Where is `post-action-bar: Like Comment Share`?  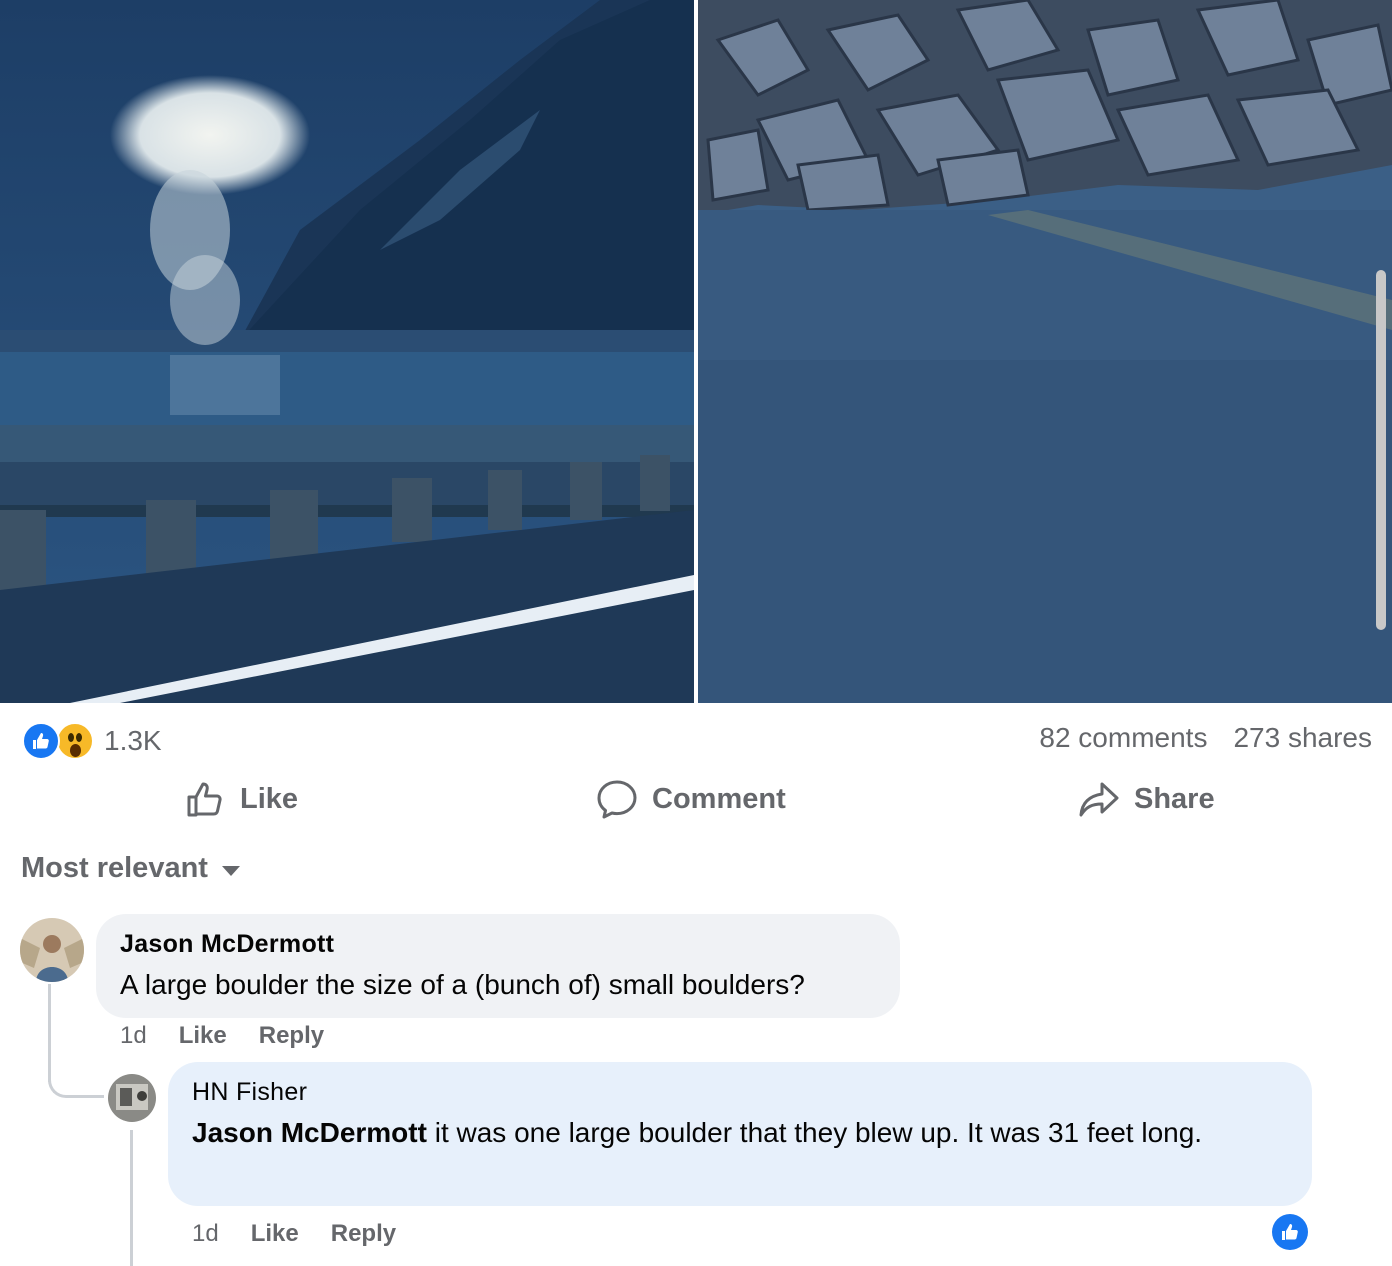
post-action-bar: Like Comment Share is located at coordinates (696, 803).